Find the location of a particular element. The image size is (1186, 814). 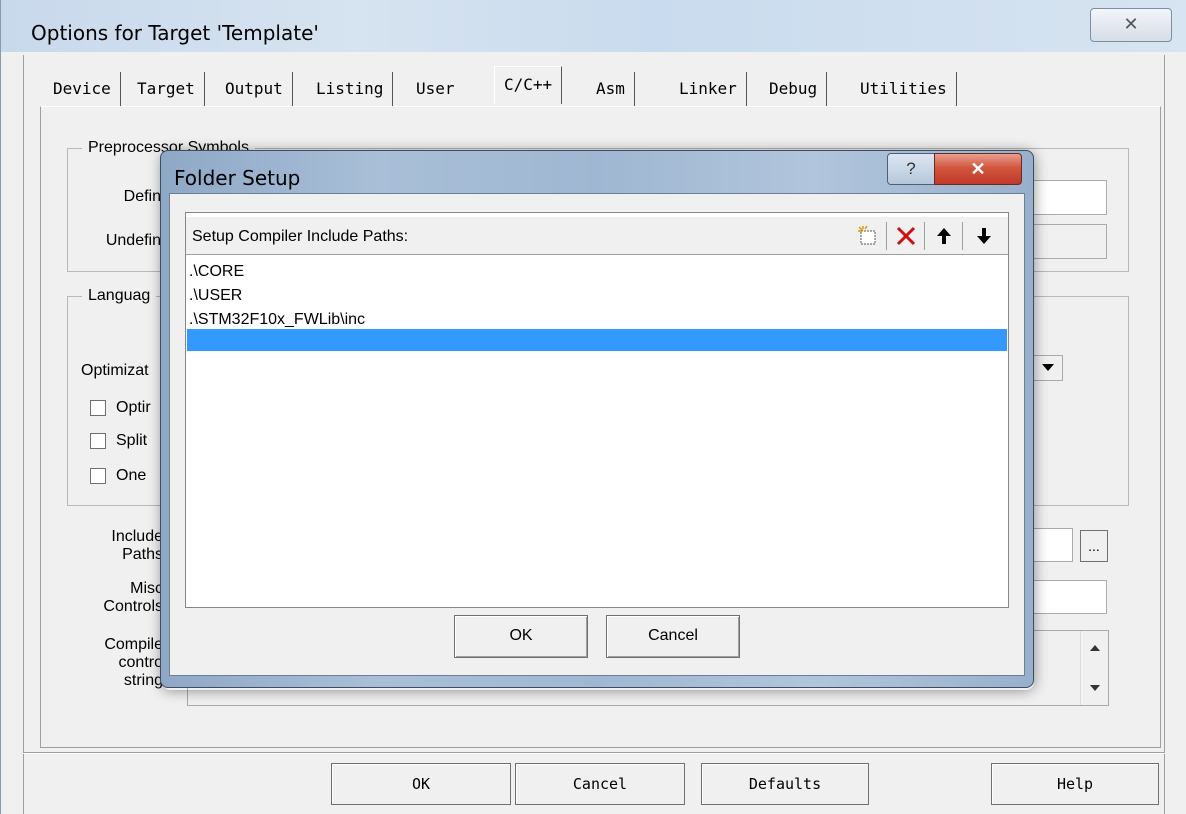

misc-controls-label: Misc Controls is located at coordinates (122, 598).